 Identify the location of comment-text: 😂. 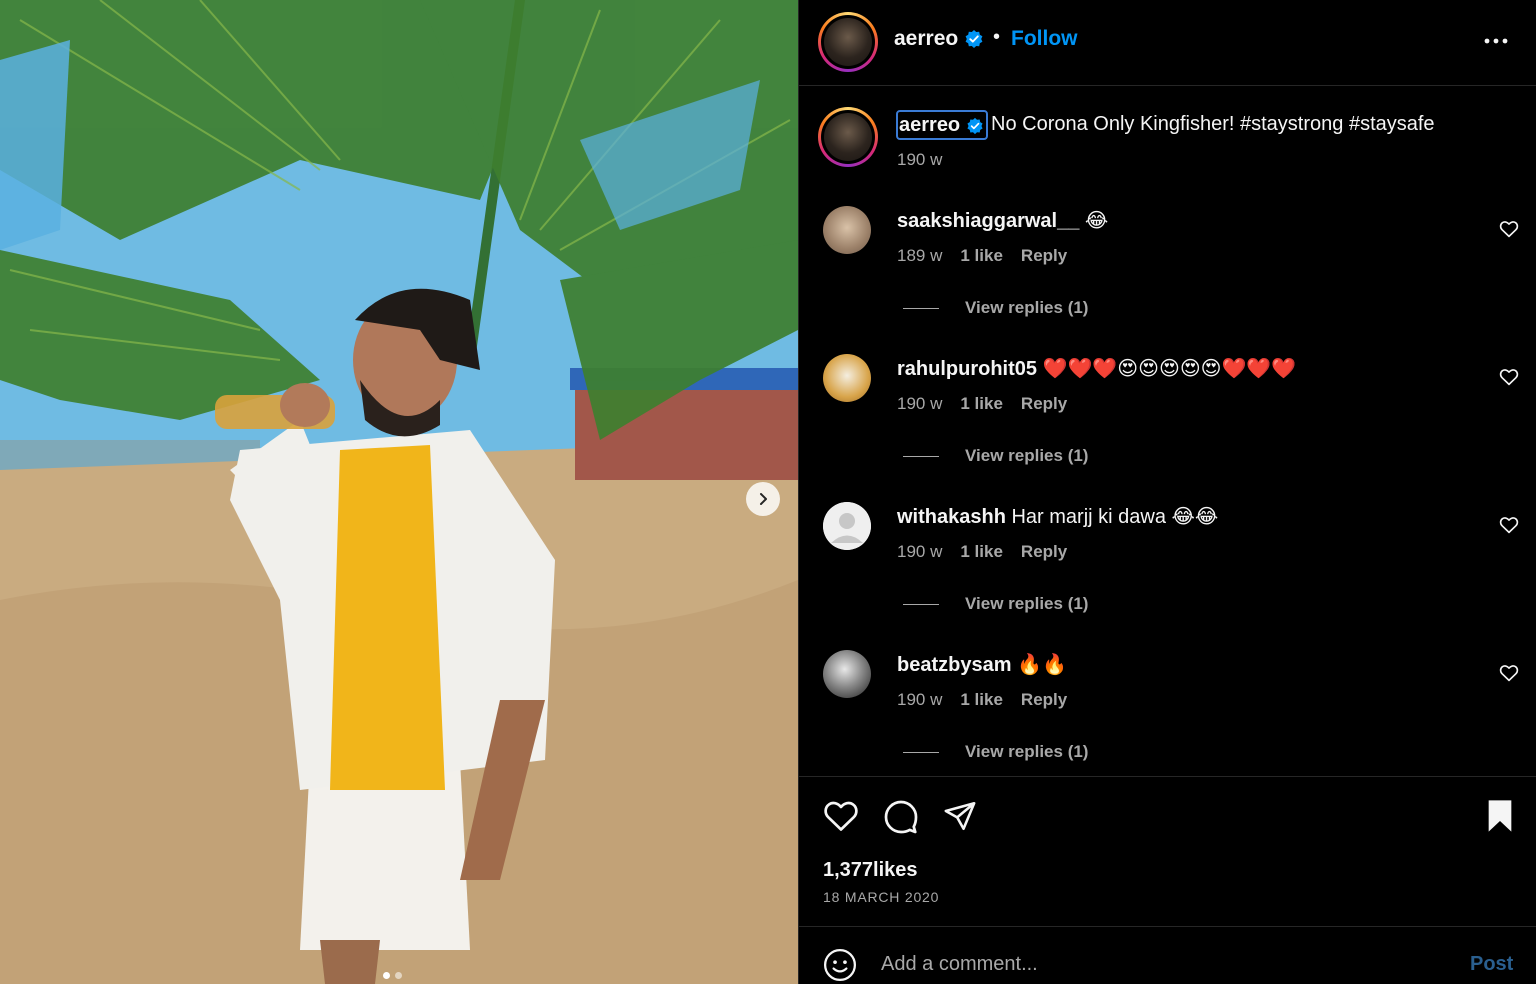
(1096, 221).